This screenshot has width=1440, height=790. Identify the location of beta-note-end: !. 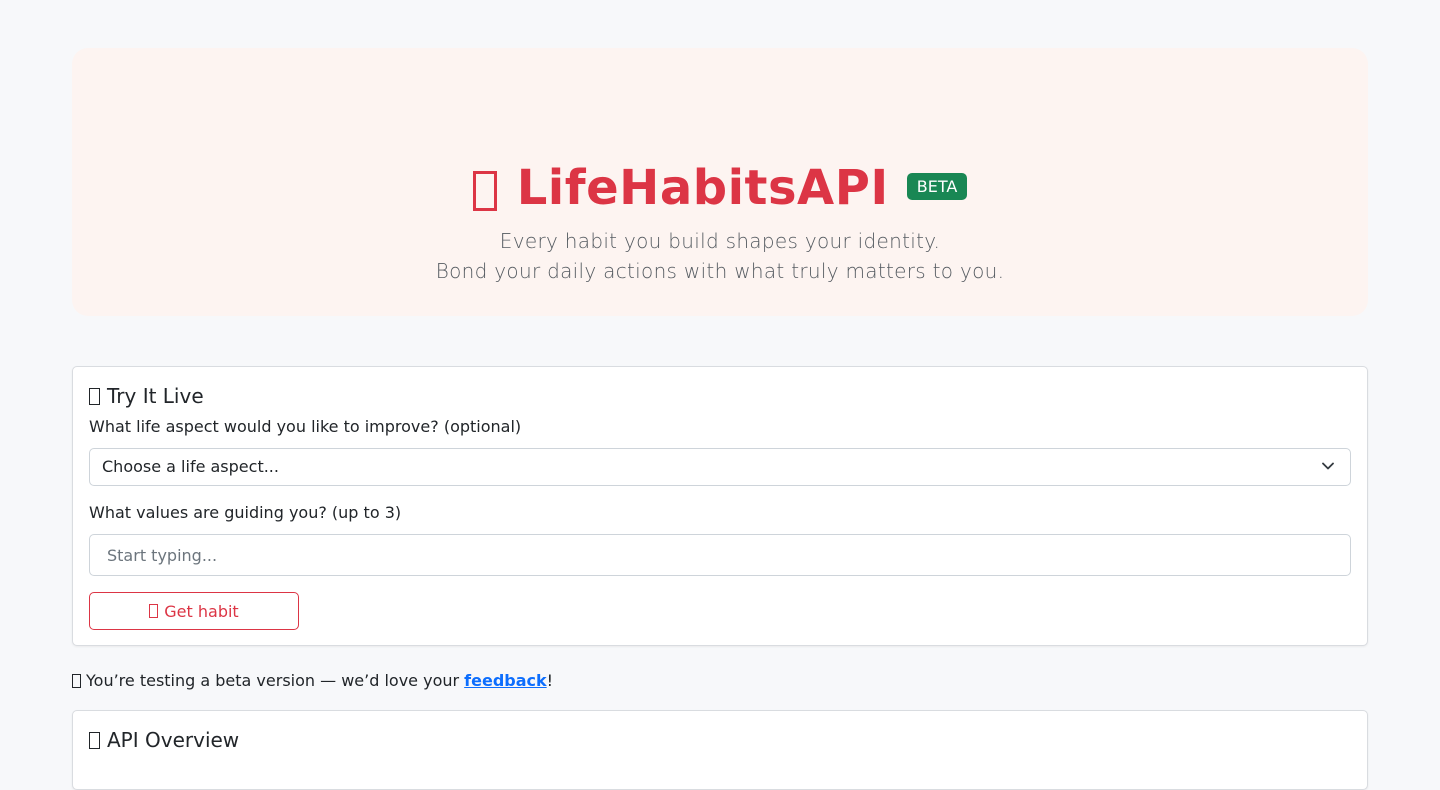
(550, 680).